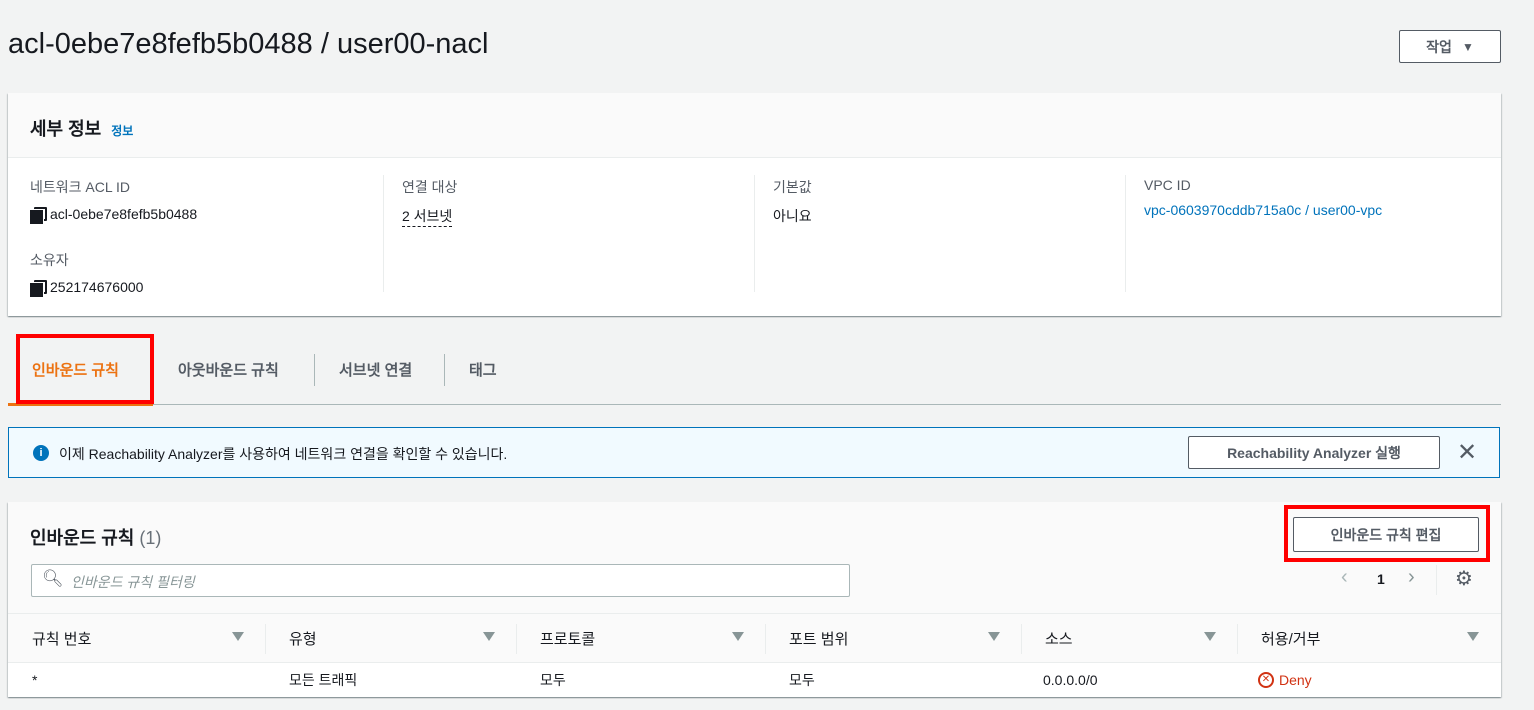 The width and height of the screenshot is (1534, 710). I want to click on search-icon: 🔍︎, so click(53, 578).